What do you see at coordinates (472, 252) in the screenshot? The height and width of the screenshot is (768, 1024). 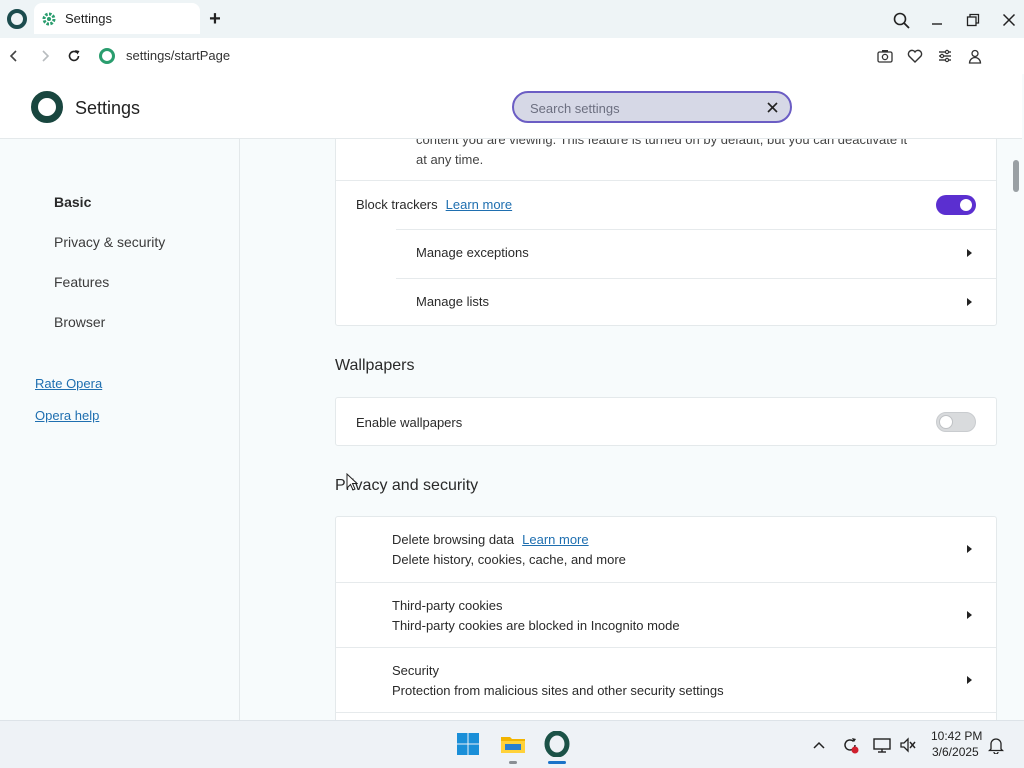 I see `manage-exceptions-label: Manage exceptions` at bounding box center [472, 252].